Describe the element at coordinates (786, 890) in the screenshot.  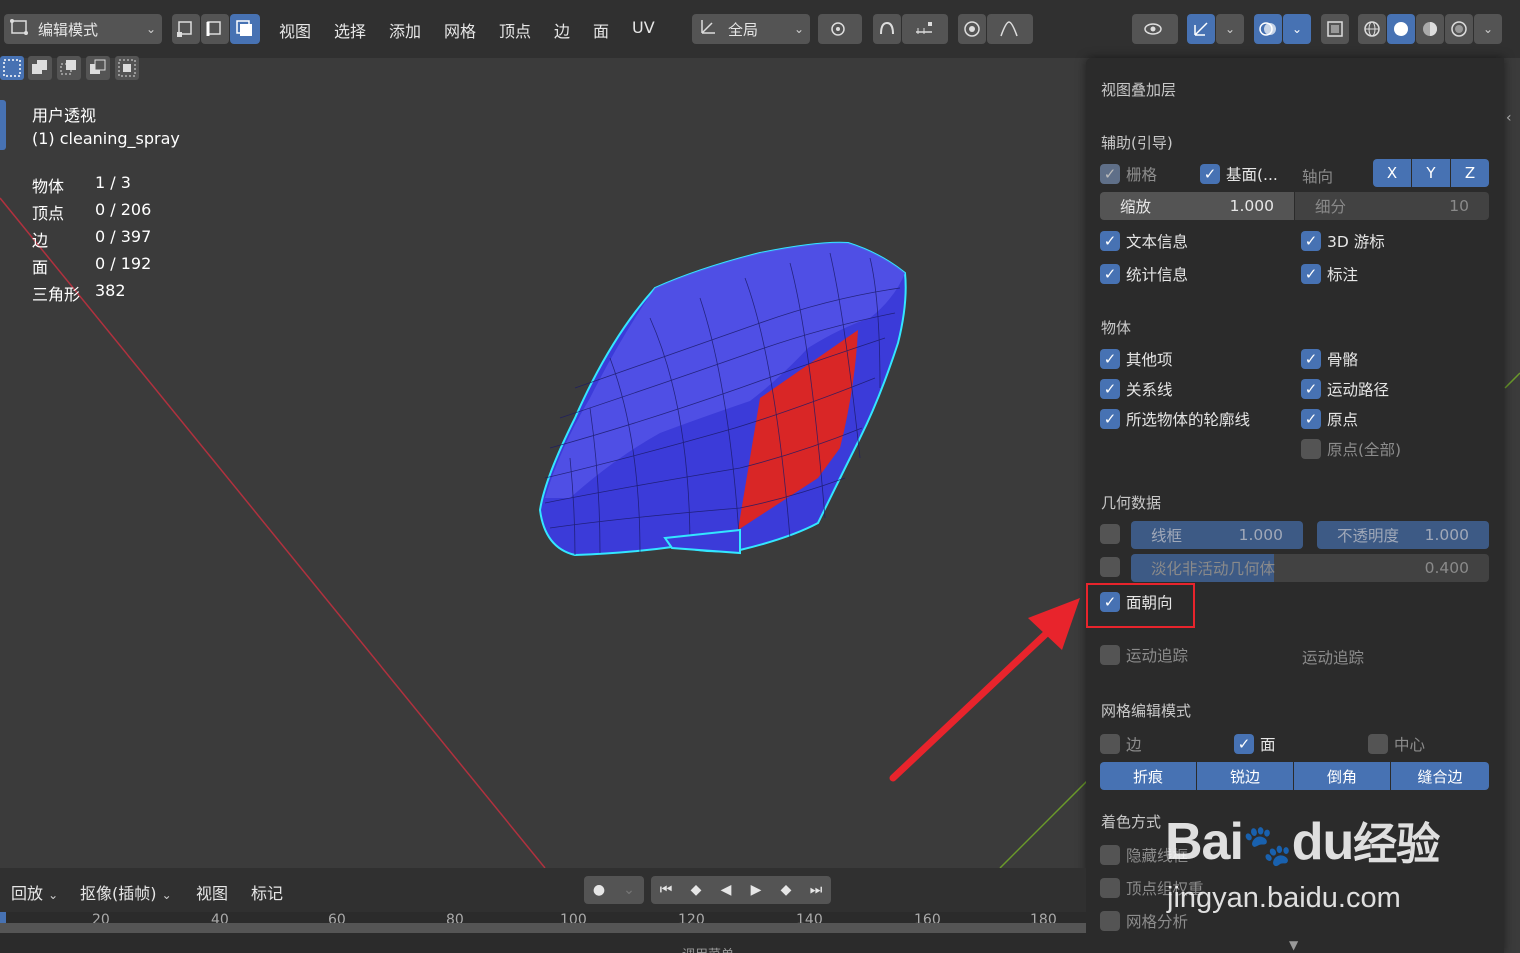
I see `next-keyframe-icon: ◆` at that location.